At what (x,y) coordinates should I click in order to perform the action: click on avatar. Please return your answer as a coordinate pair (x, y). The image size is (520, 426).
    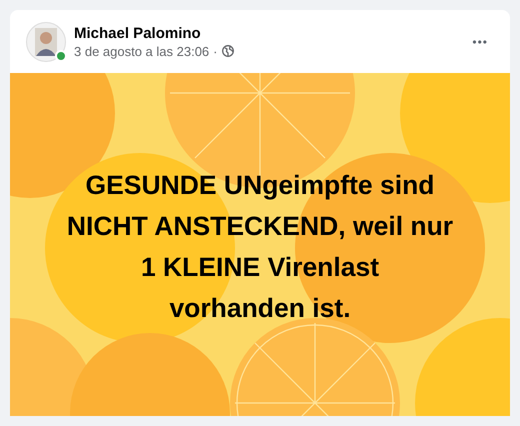
    Looking at the image, I should click on (46, 42).